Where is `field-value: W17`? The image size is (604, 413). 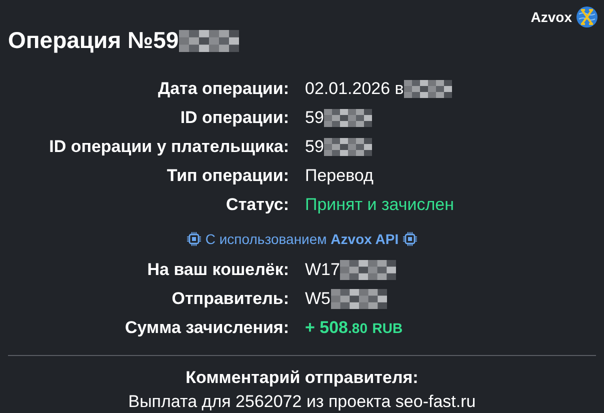 field-value: W17 is located at coordinates (322, 270).